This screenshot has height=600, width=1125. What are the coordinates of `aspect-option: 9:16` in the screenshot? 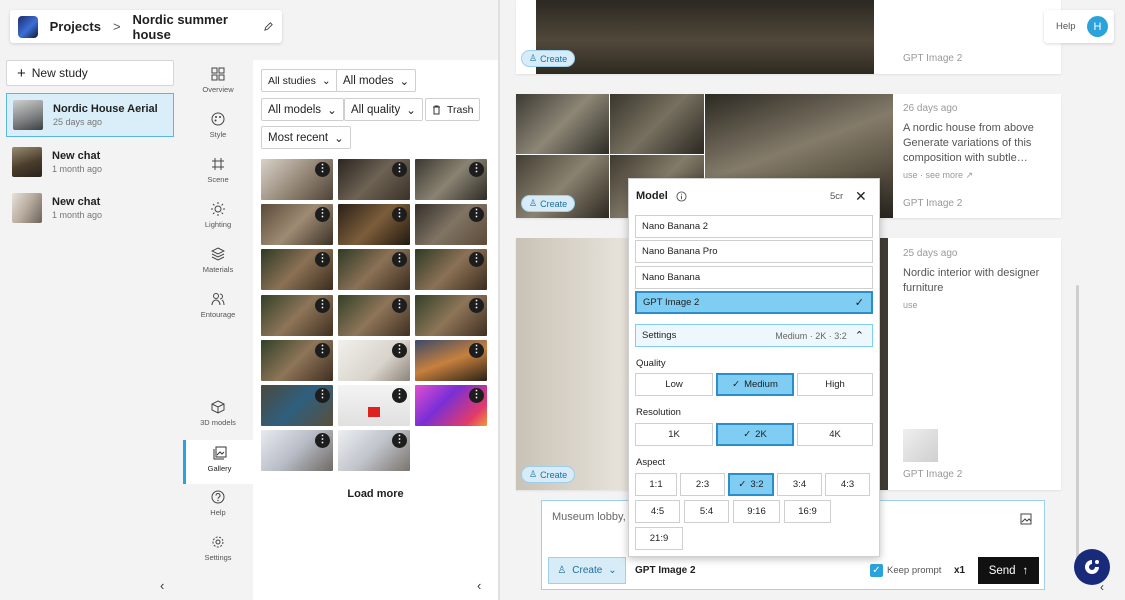 It's located at (756, 511).